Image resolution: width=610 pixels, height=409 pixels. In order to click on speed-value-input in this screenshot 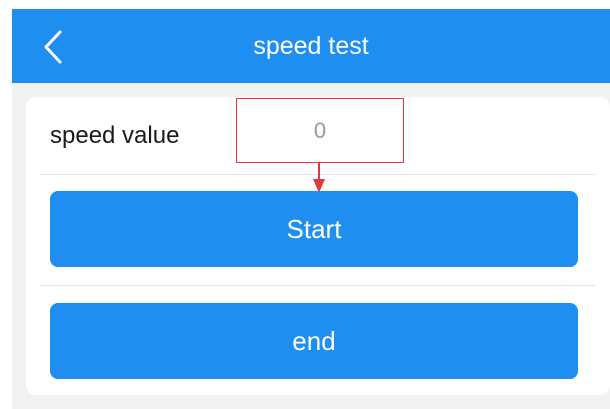, I will do `click(320, 130)`.